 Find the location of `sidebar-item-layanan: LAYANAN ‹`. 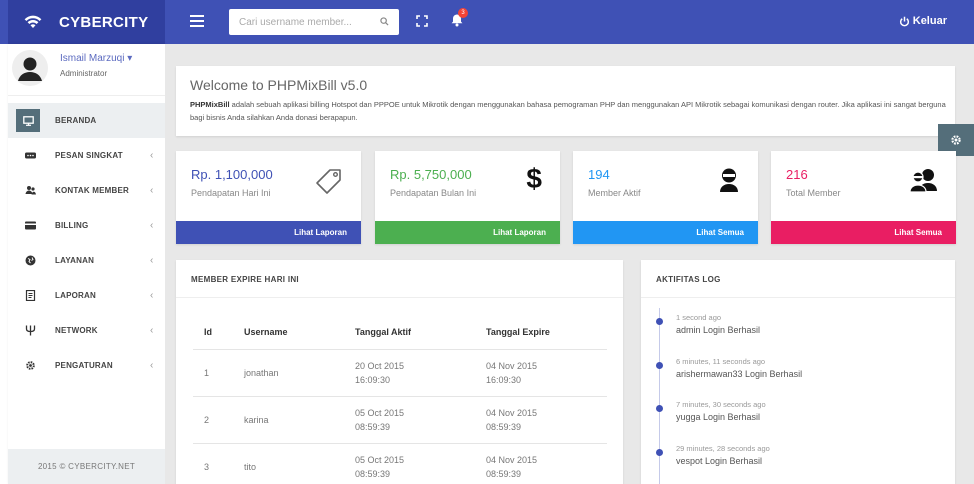

sidebar-item-layanan: LAYANAN ‹ is located at coordinates (86, 260).